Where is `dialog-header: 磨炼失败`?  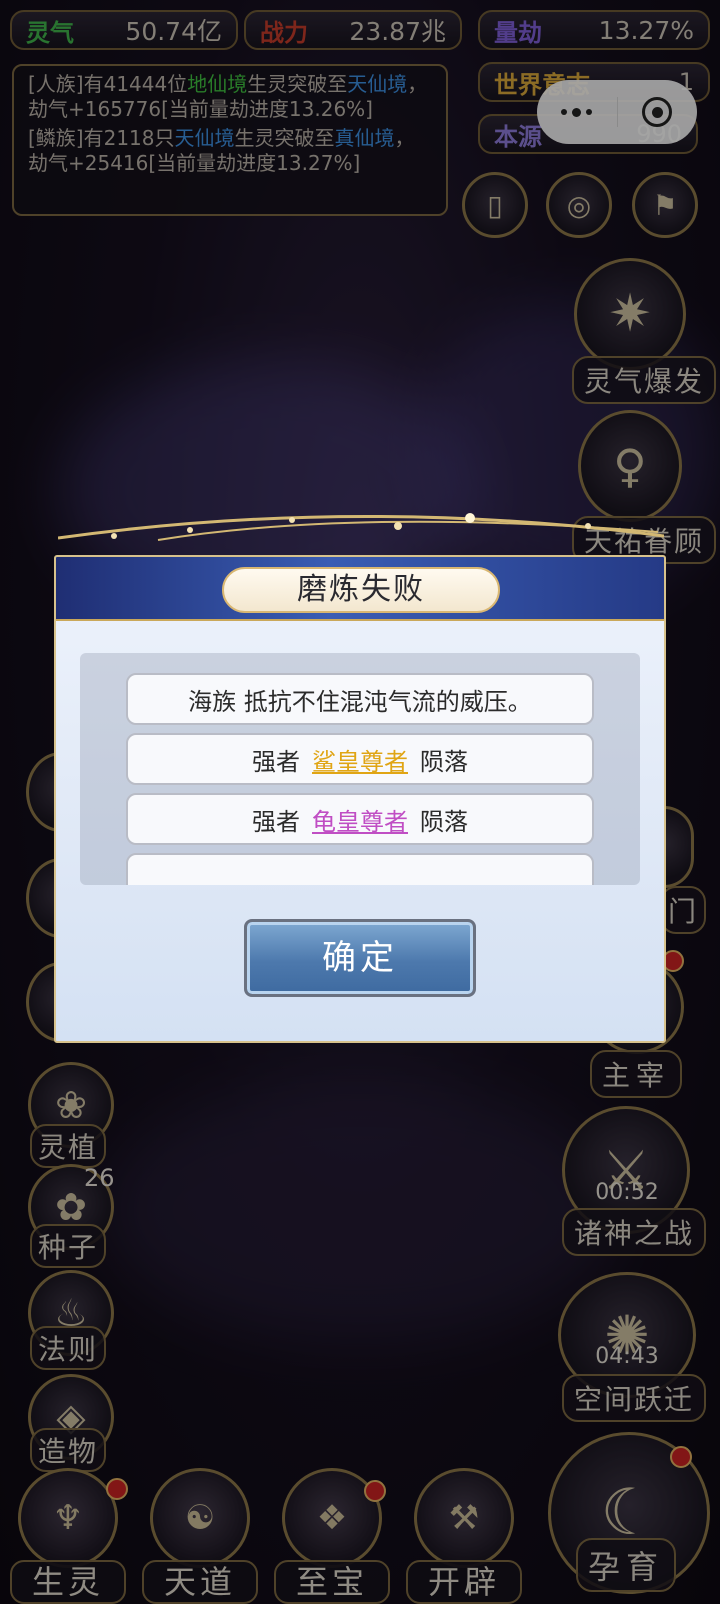
dialog-header: 磨炼失败 is located at coordinates (360, 589).